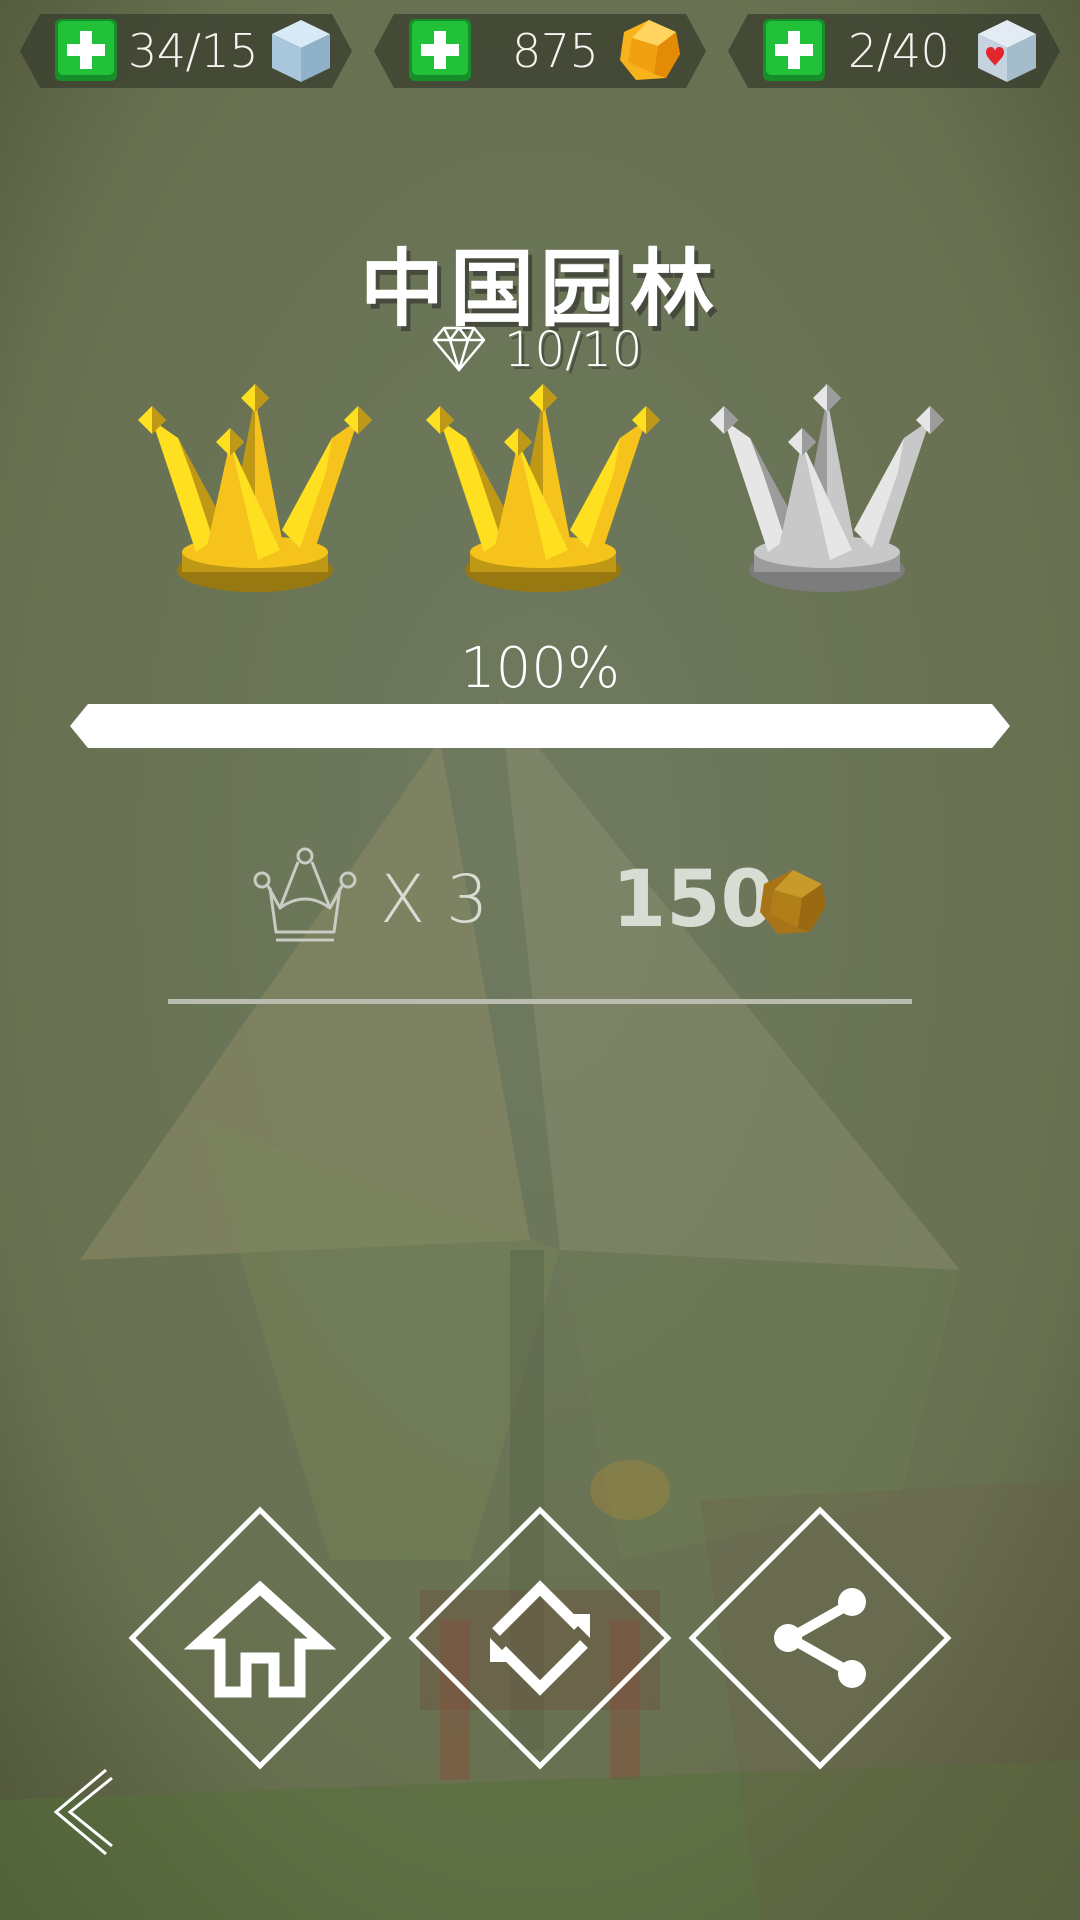 The width and height of the screenshot is (1080, 1920). What do you see at coordinates (693, 900) in the screenshot?
I see `reward-coin-amount: 150` at bounding box center [693, 900].